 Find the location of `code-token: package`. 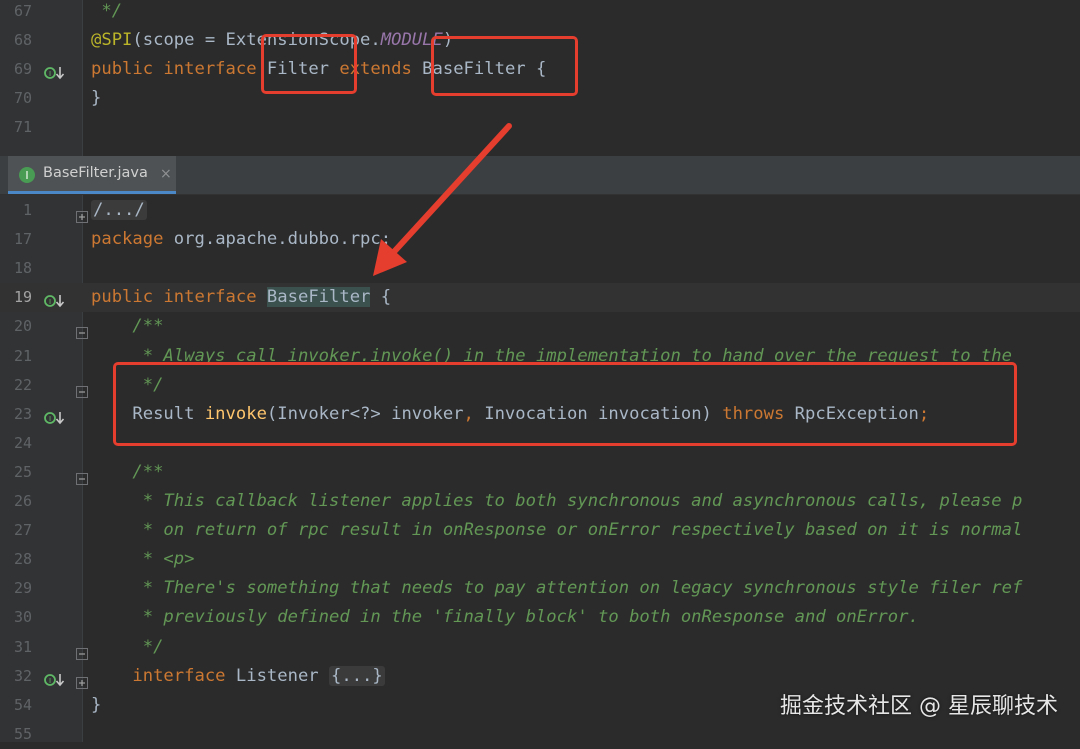

code-token: package is located at coordinates (132, 239).